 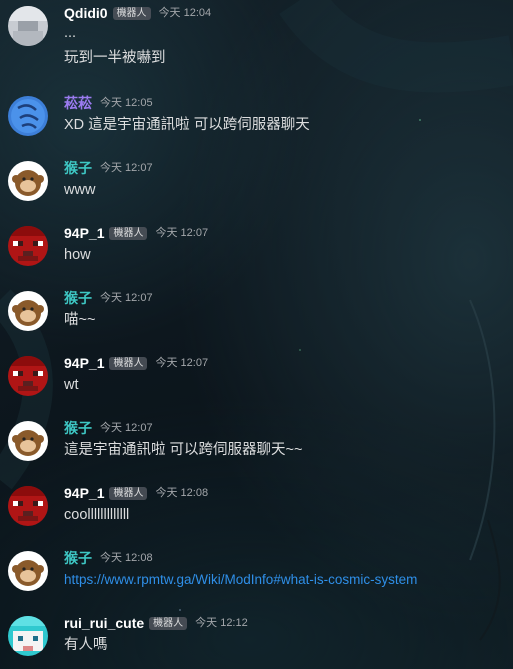 I want to click on message-text: coolllllllllllll, so click(x=97, y=515).